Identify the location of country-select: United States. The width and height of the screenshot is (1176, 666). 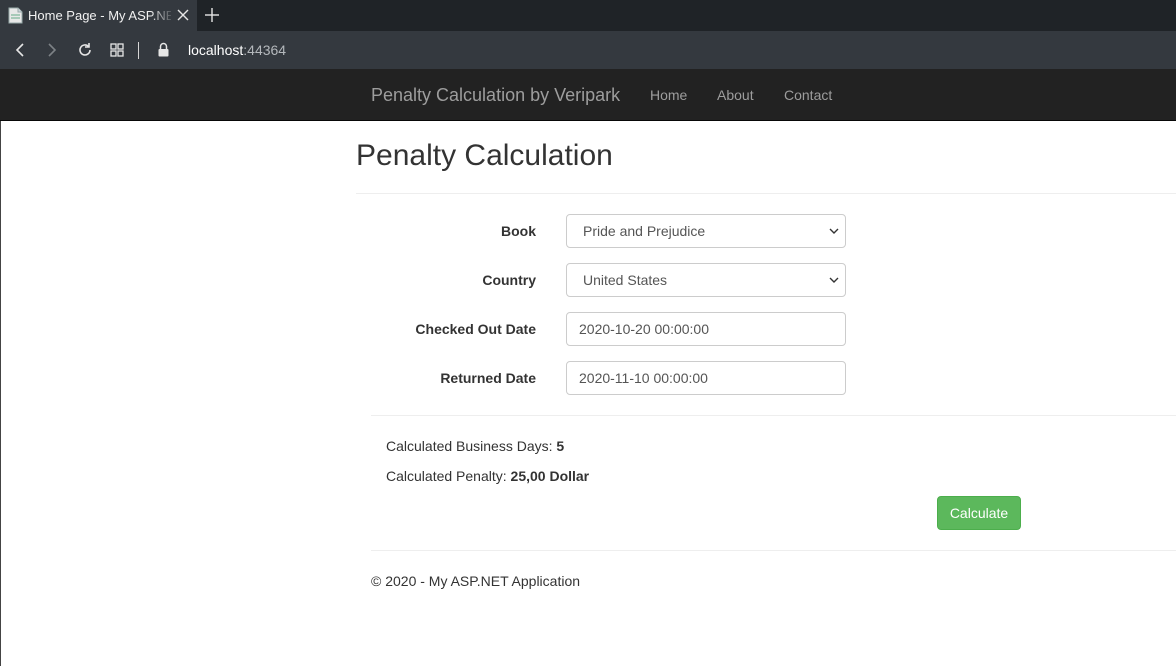
(706, 280).